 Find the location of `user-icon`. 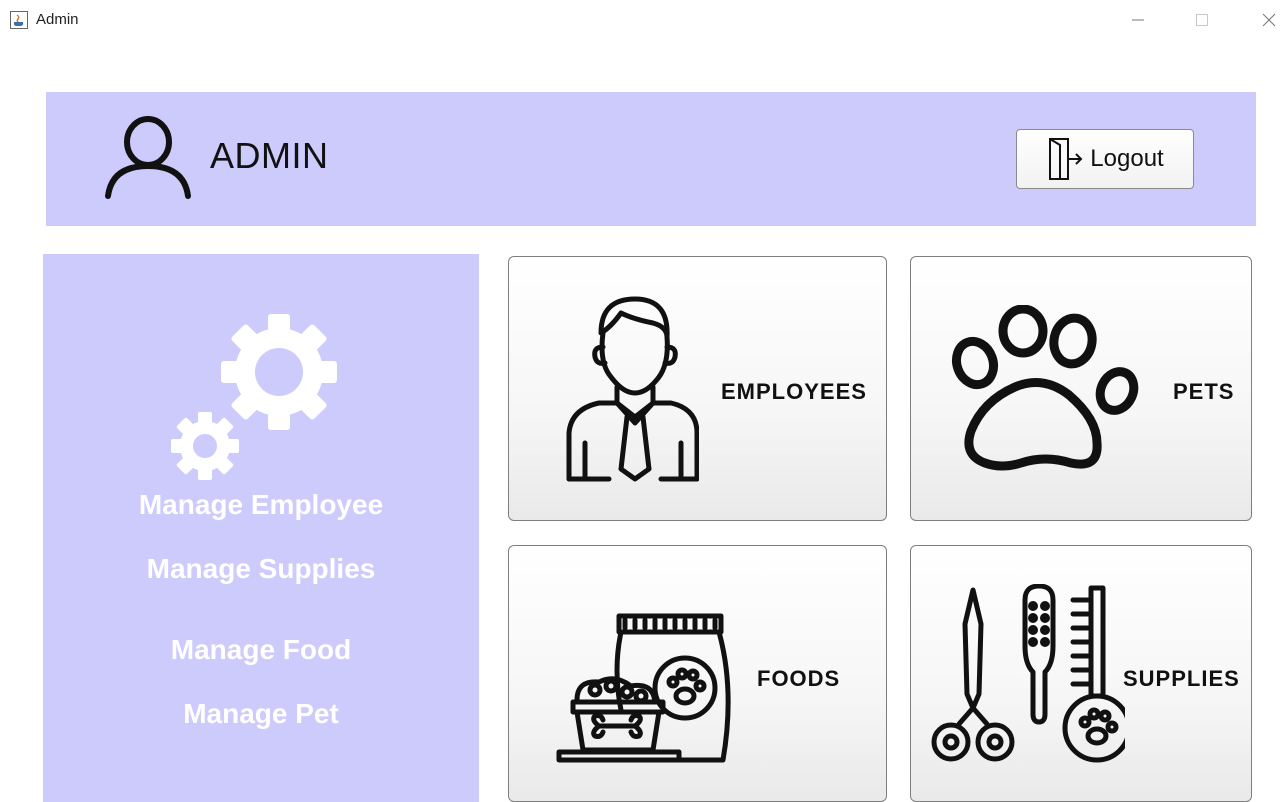

user-icon is located at coordinates (148, 157).